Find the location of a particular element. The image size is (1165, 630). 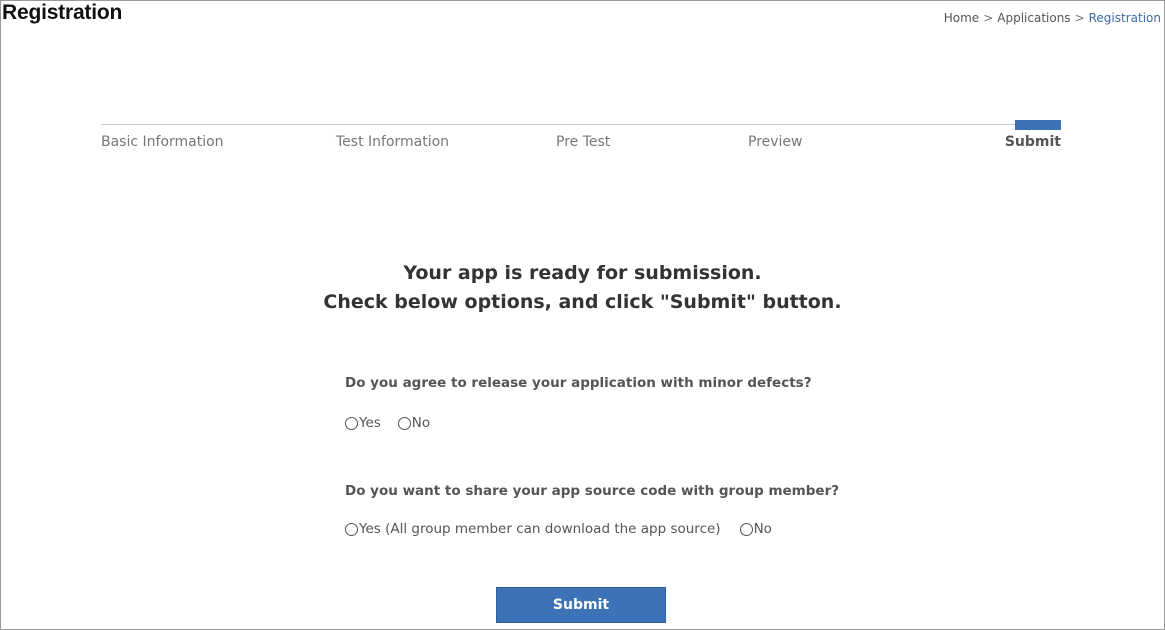

submit-button: Submit is located at coordinates (581, 605).